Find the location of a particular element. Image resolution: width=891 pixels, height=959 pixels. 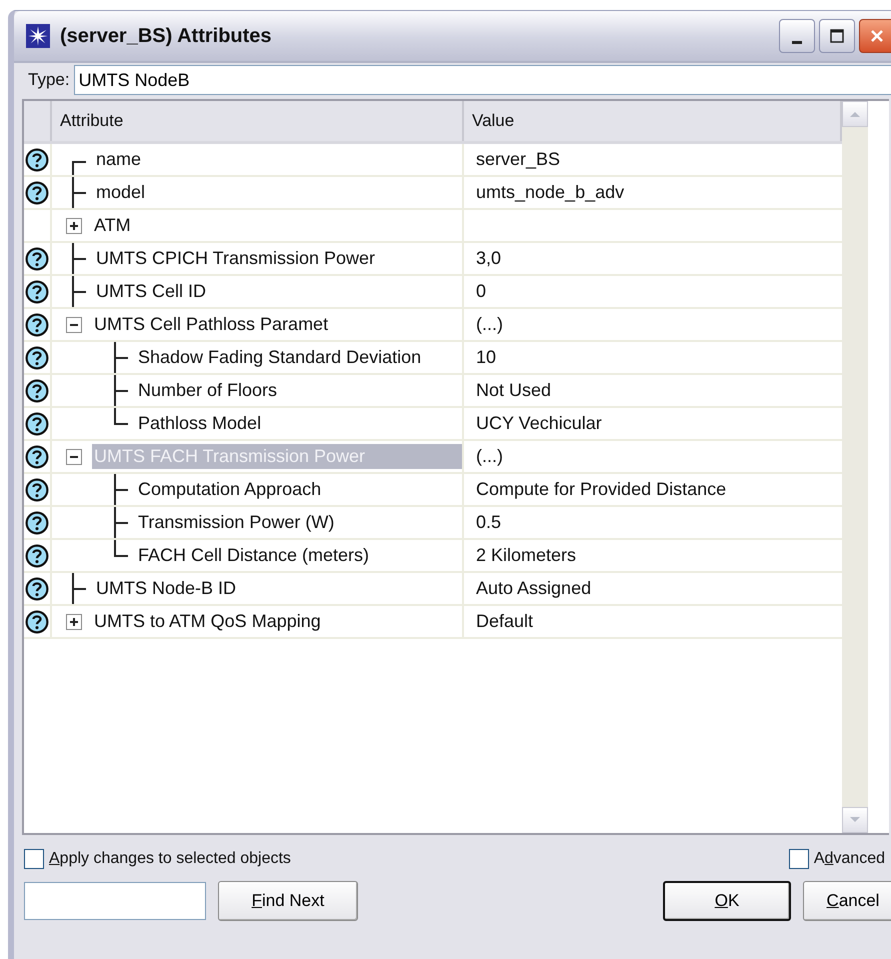

minimize-button is located at coordinates (797, 36).